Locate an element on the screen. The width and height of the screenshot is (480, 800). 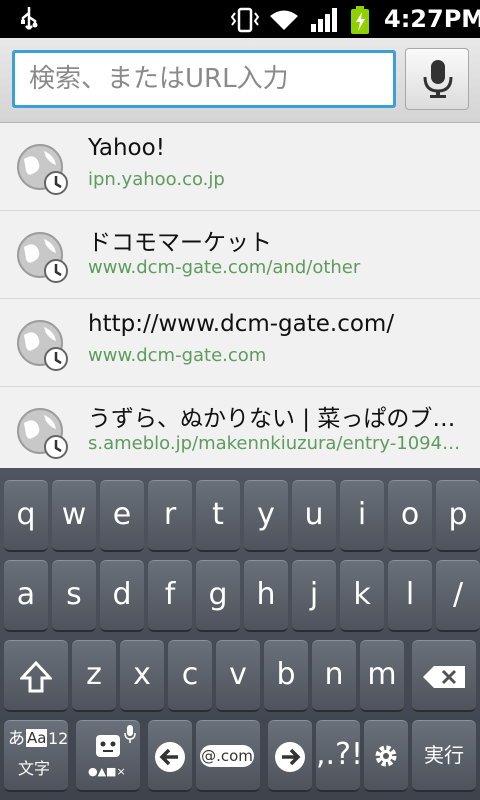
key-l: l is located at coordinates (410, 596).